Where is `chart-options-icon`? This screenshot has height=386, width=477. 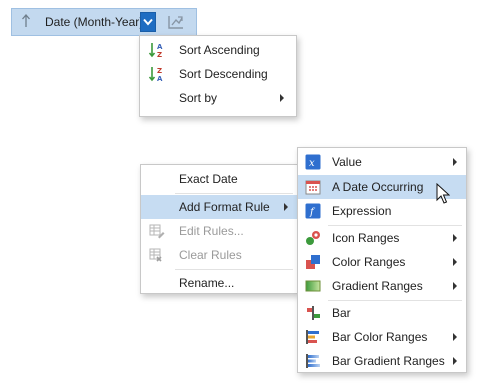
chart-options-icon is located at coordinates (176, 23).